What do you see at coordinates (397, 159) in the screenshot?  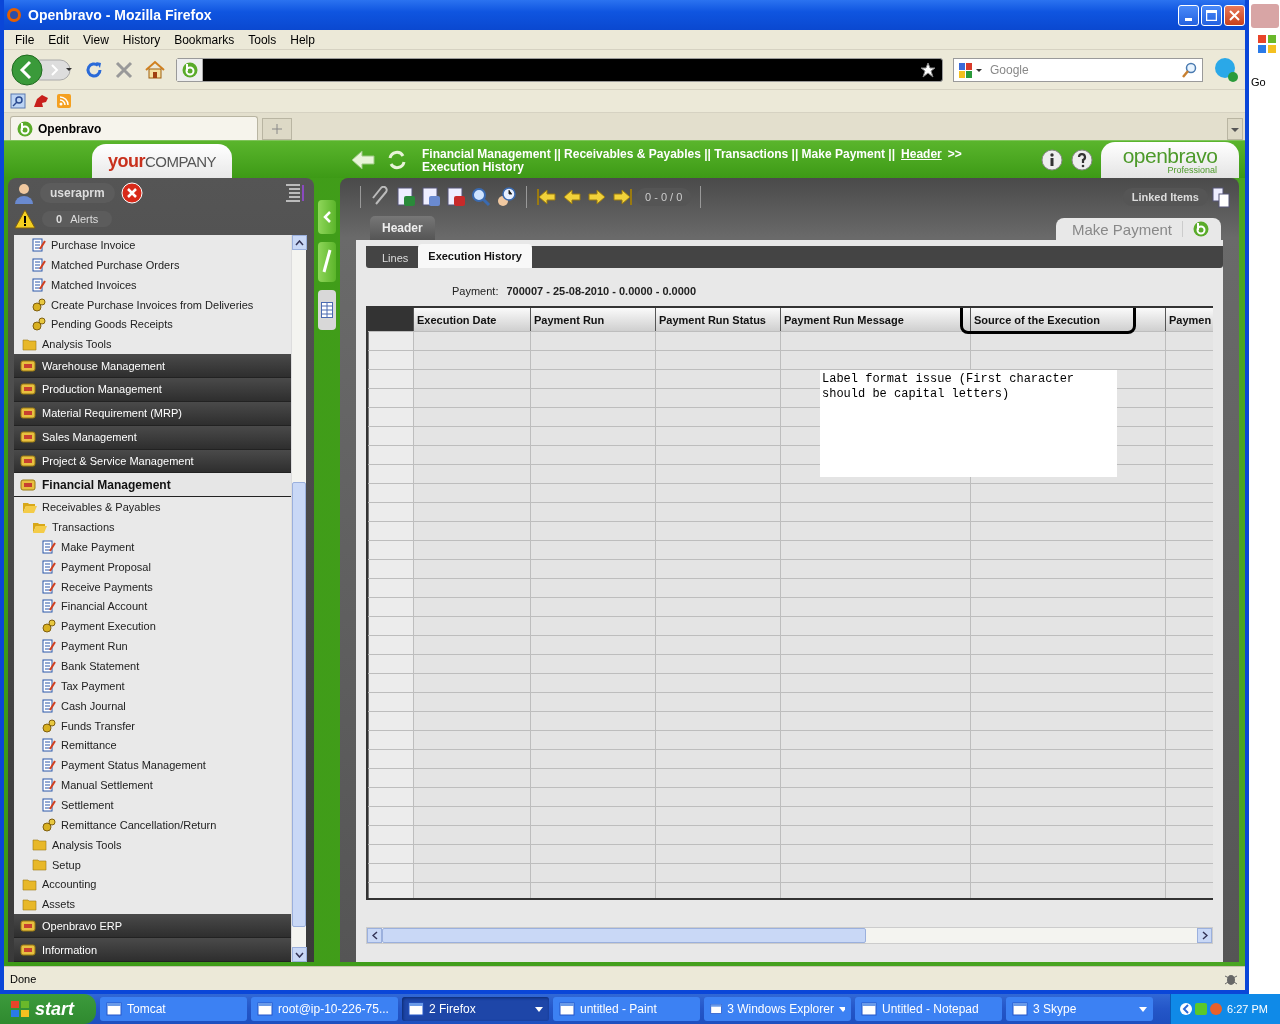 I see `refresh-icon` at bounding box center [397, 159].